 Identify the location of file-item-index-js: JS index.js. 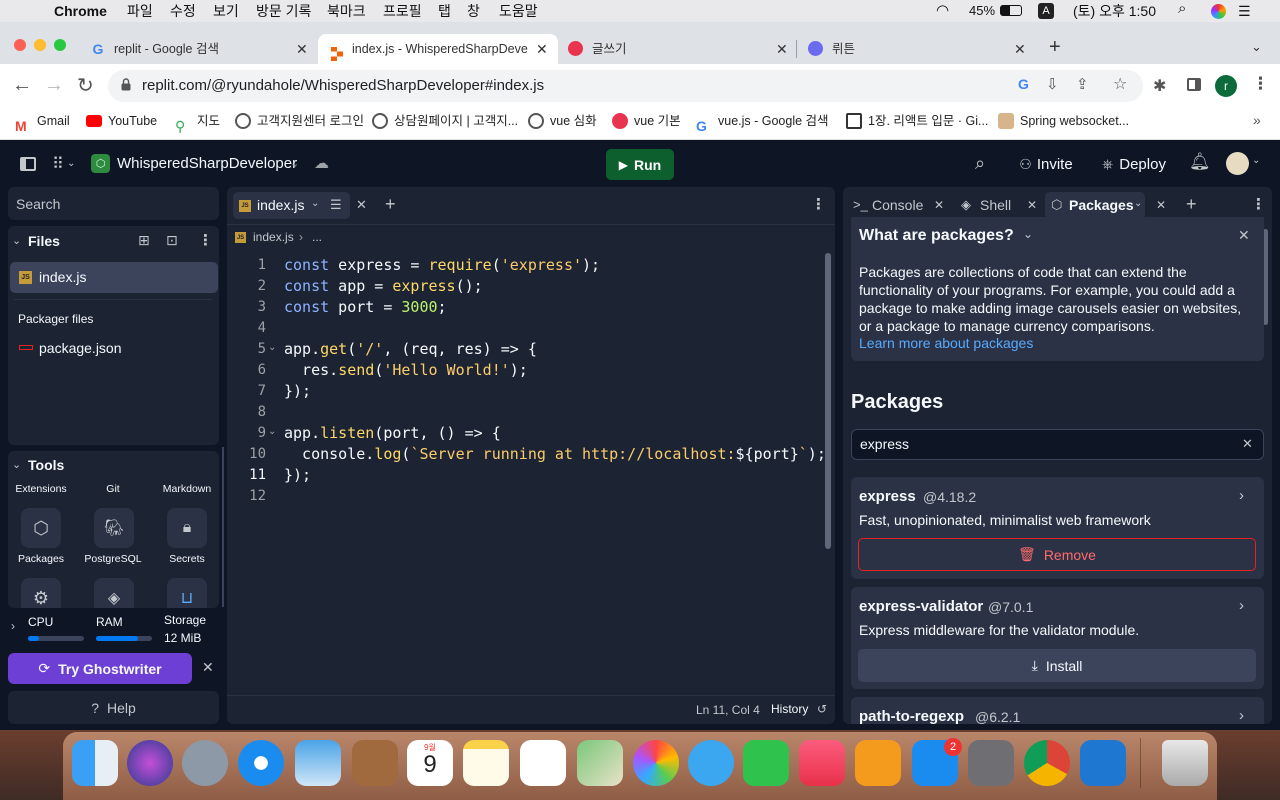
(114, 277).